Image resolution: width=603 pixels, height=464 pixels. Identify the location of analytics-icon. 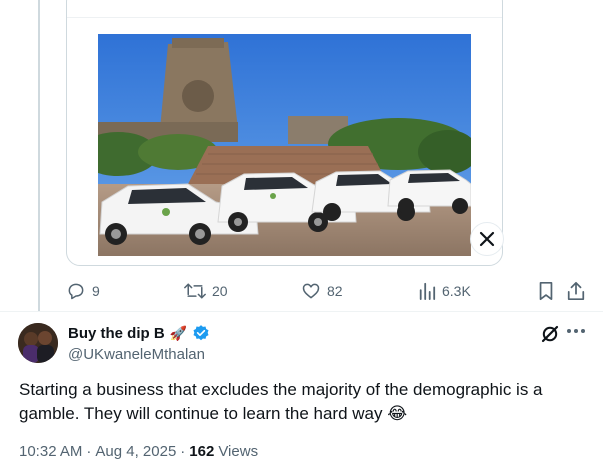
(427, 291).